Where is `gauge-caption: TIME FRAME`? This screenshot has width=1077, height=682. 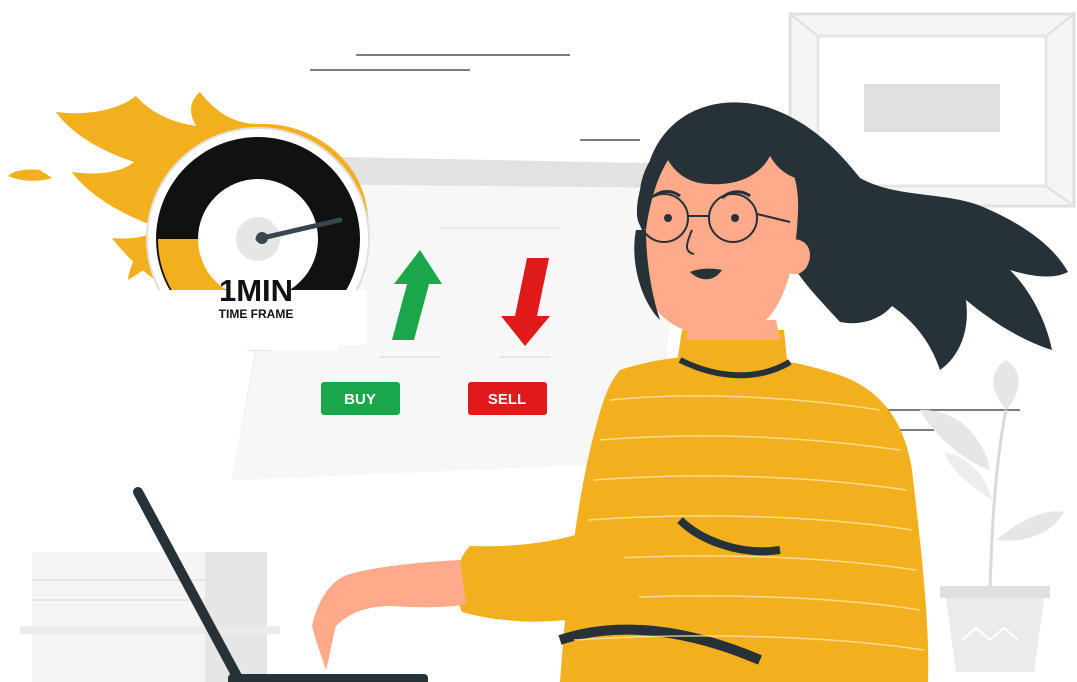
gauge-caption: TIME FRAME is located at coordinates (256, 314).